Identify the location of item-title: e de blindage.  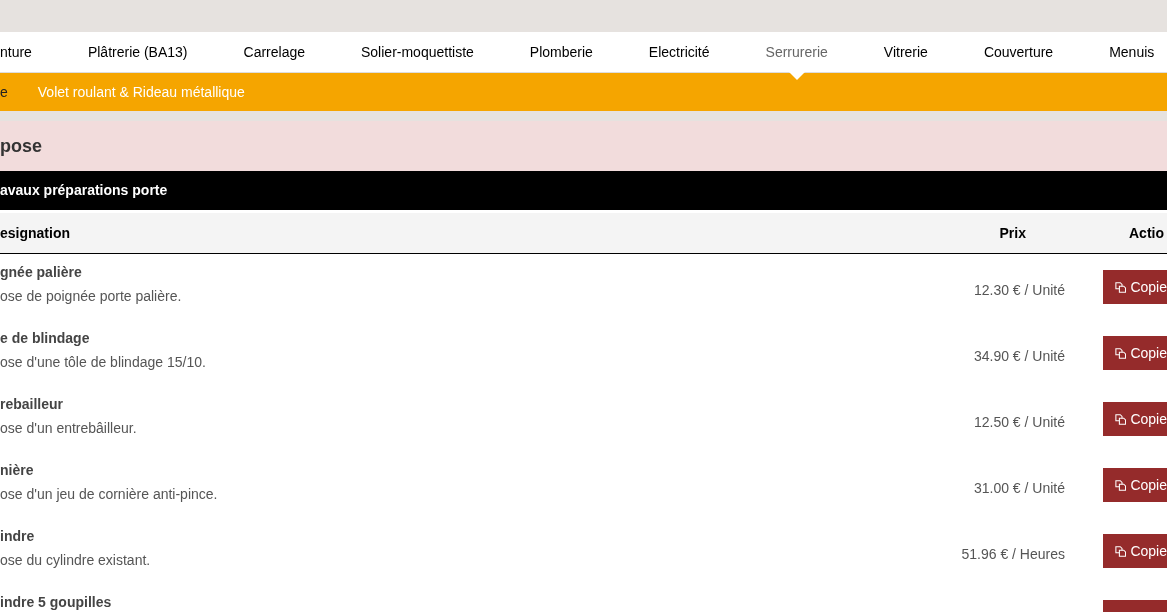
(45, 338).